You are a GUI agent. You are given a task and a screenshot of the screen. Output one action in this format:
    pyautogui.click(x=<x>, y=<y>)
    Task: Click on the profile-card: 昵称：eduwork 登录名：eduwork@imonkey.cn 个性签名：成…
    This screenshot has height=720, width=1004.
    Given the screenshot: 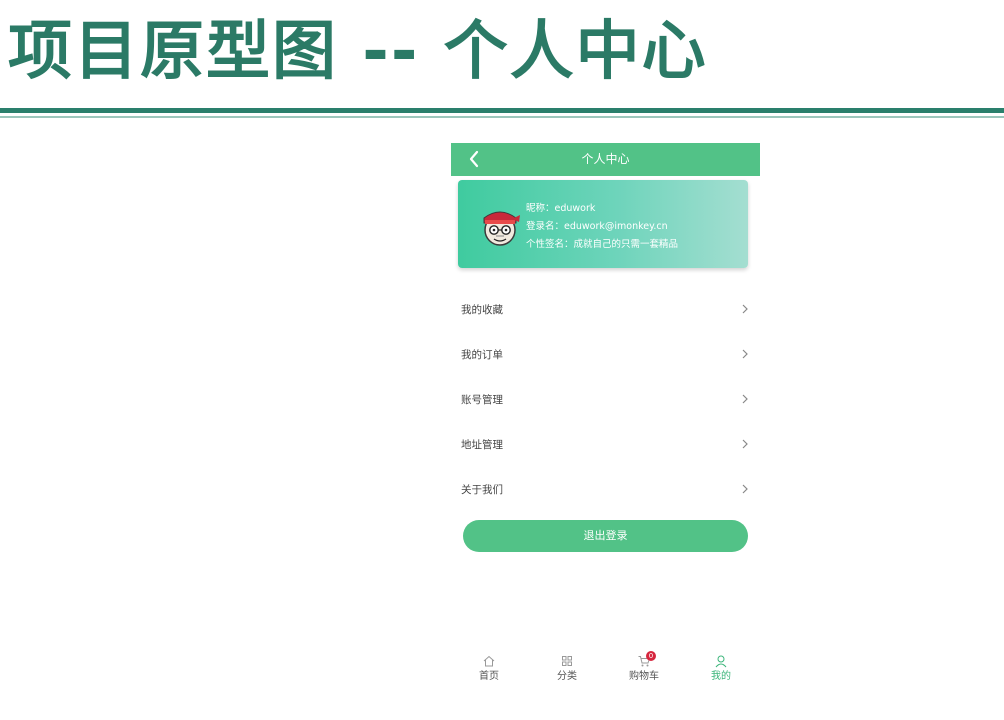 What is the action you would take?
    pyautogui.click(x=603, y=224)
    